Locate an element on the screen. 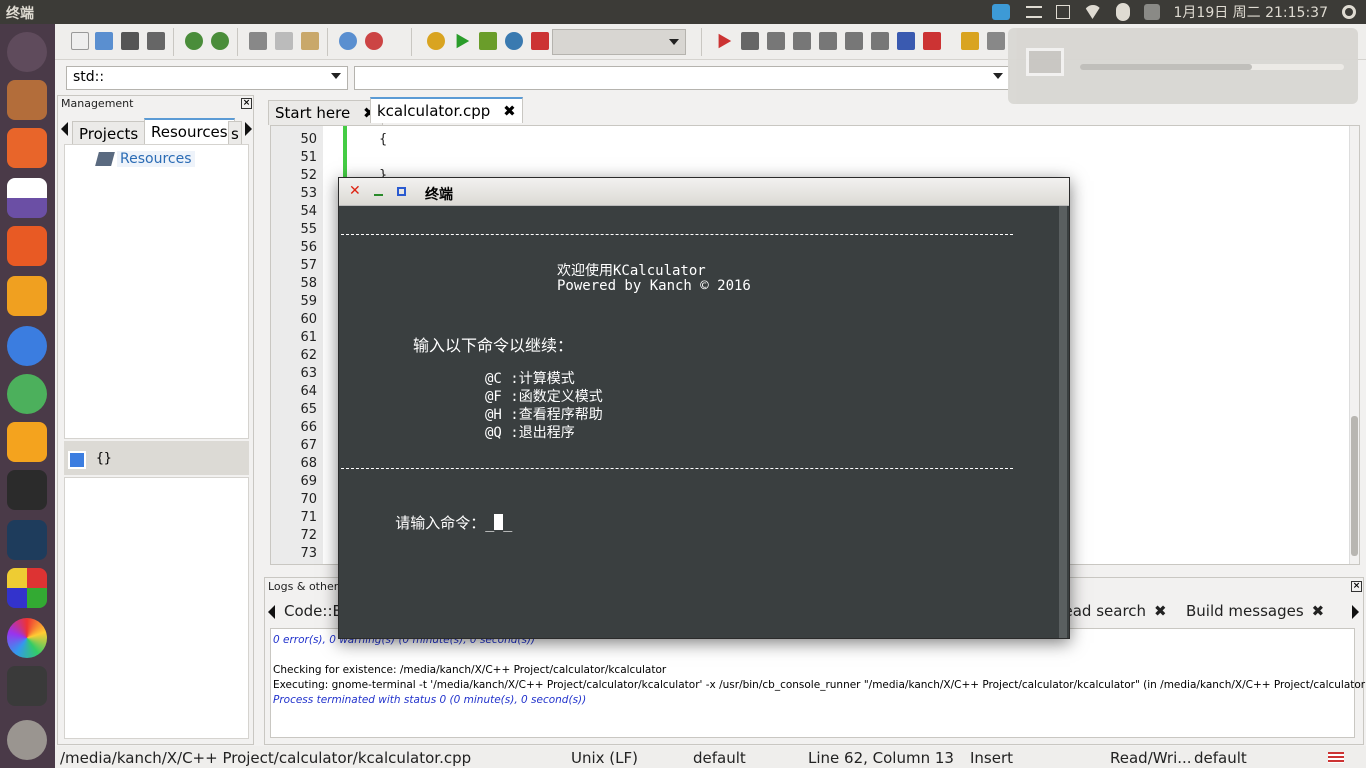  code-line: { is located at coordinates (383, 139).